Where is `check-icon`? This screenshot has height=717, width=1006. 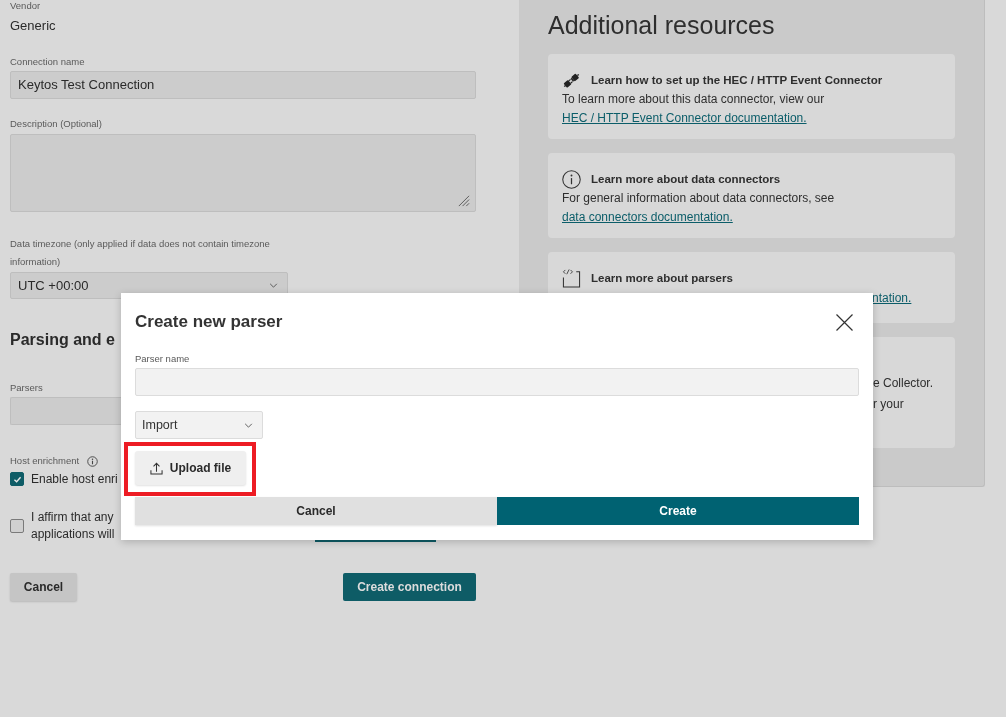
check-icon is located at coordinates (17, 479).